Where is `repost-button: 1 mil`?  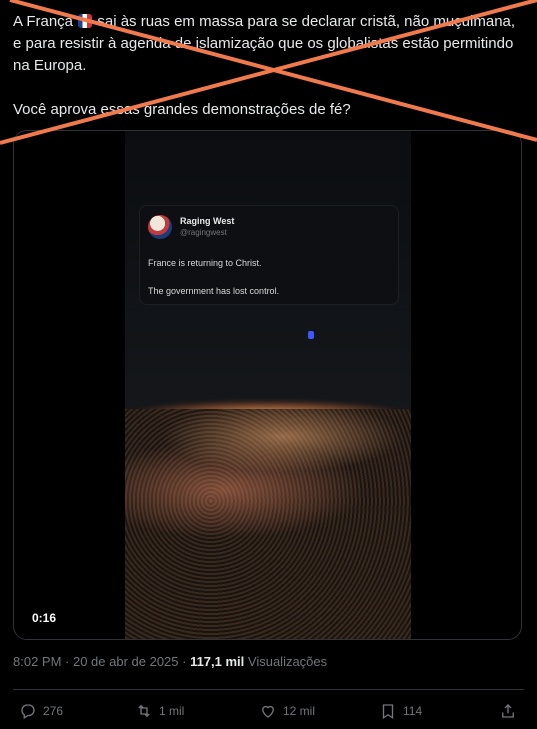
repost-button: 1 mil is located at coordinates (159, 711).